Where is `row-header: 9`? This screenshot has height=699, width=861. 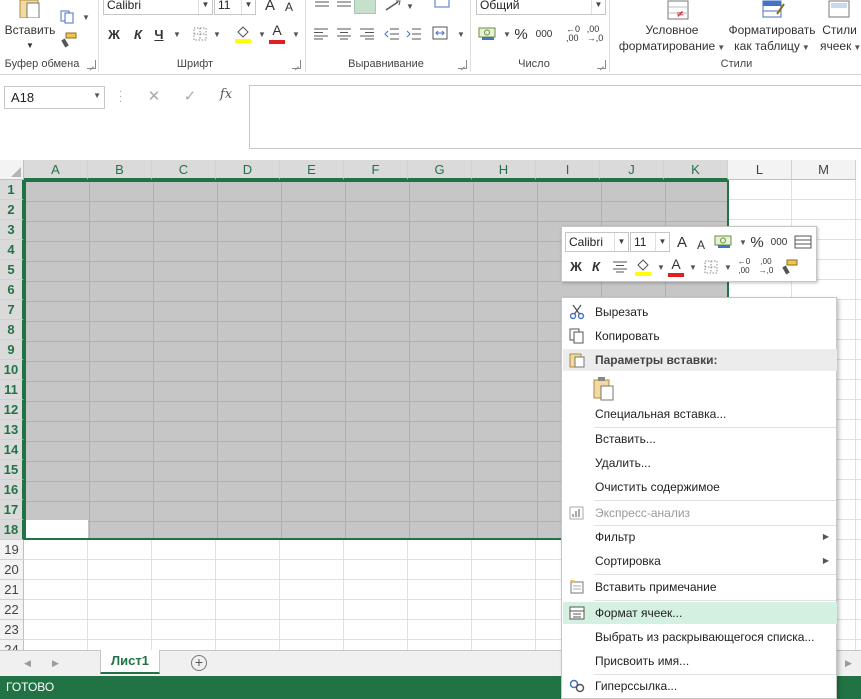 row-header: 9 is located at coordinates (12, 350).